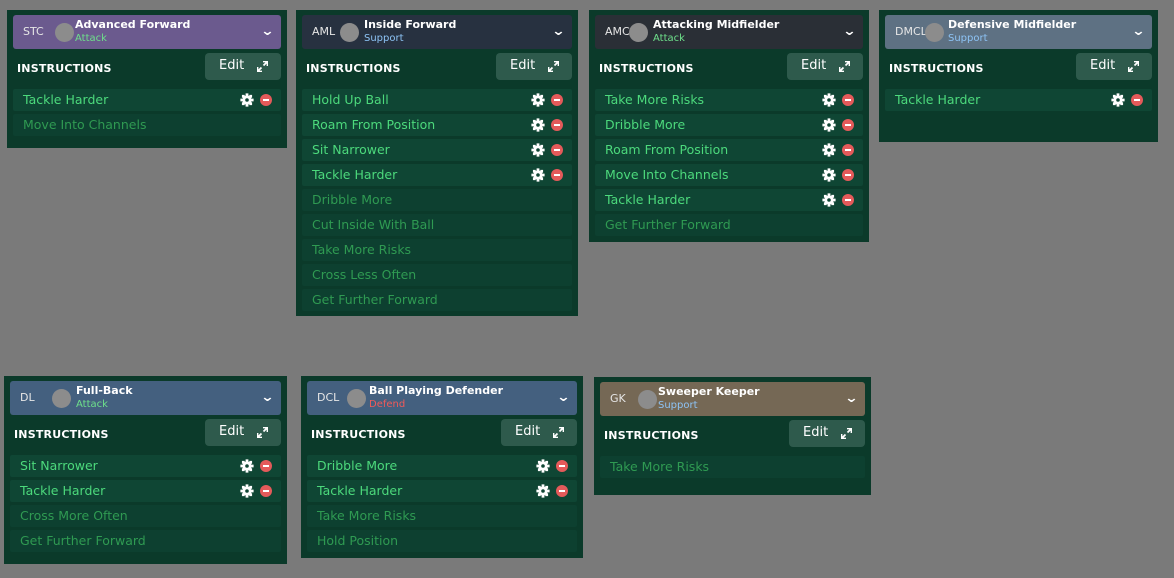 The image size is (1174, 578). What do you see at coordinates (732, 399) in the screenshot?
I see `role-selector: GK Sweeper Keeper Support ⌄` at bounding box center [732, 399].